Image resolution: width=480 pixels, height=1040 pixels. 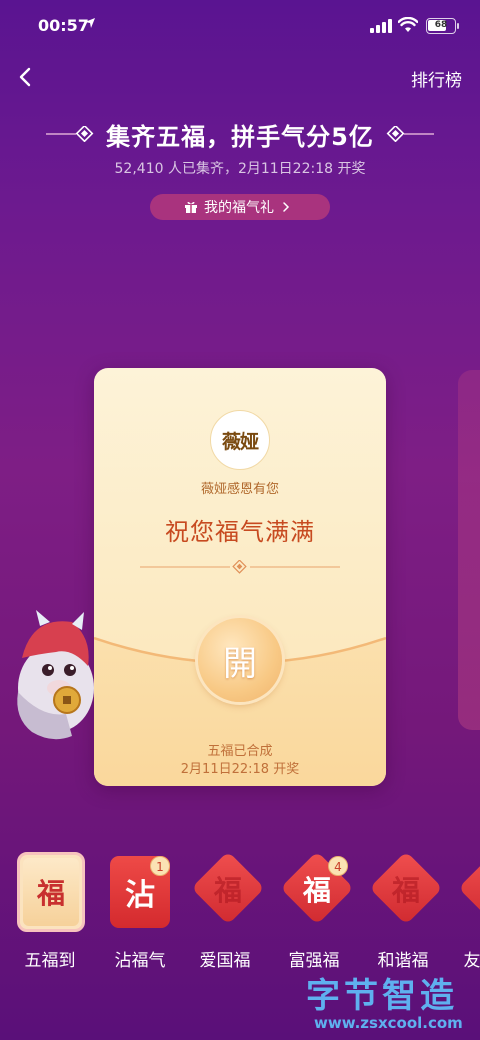 What do you see at coordinates (381, 26) in the screenshot?
I see `cellular-signal-icon` at bounding box center [381, 26].